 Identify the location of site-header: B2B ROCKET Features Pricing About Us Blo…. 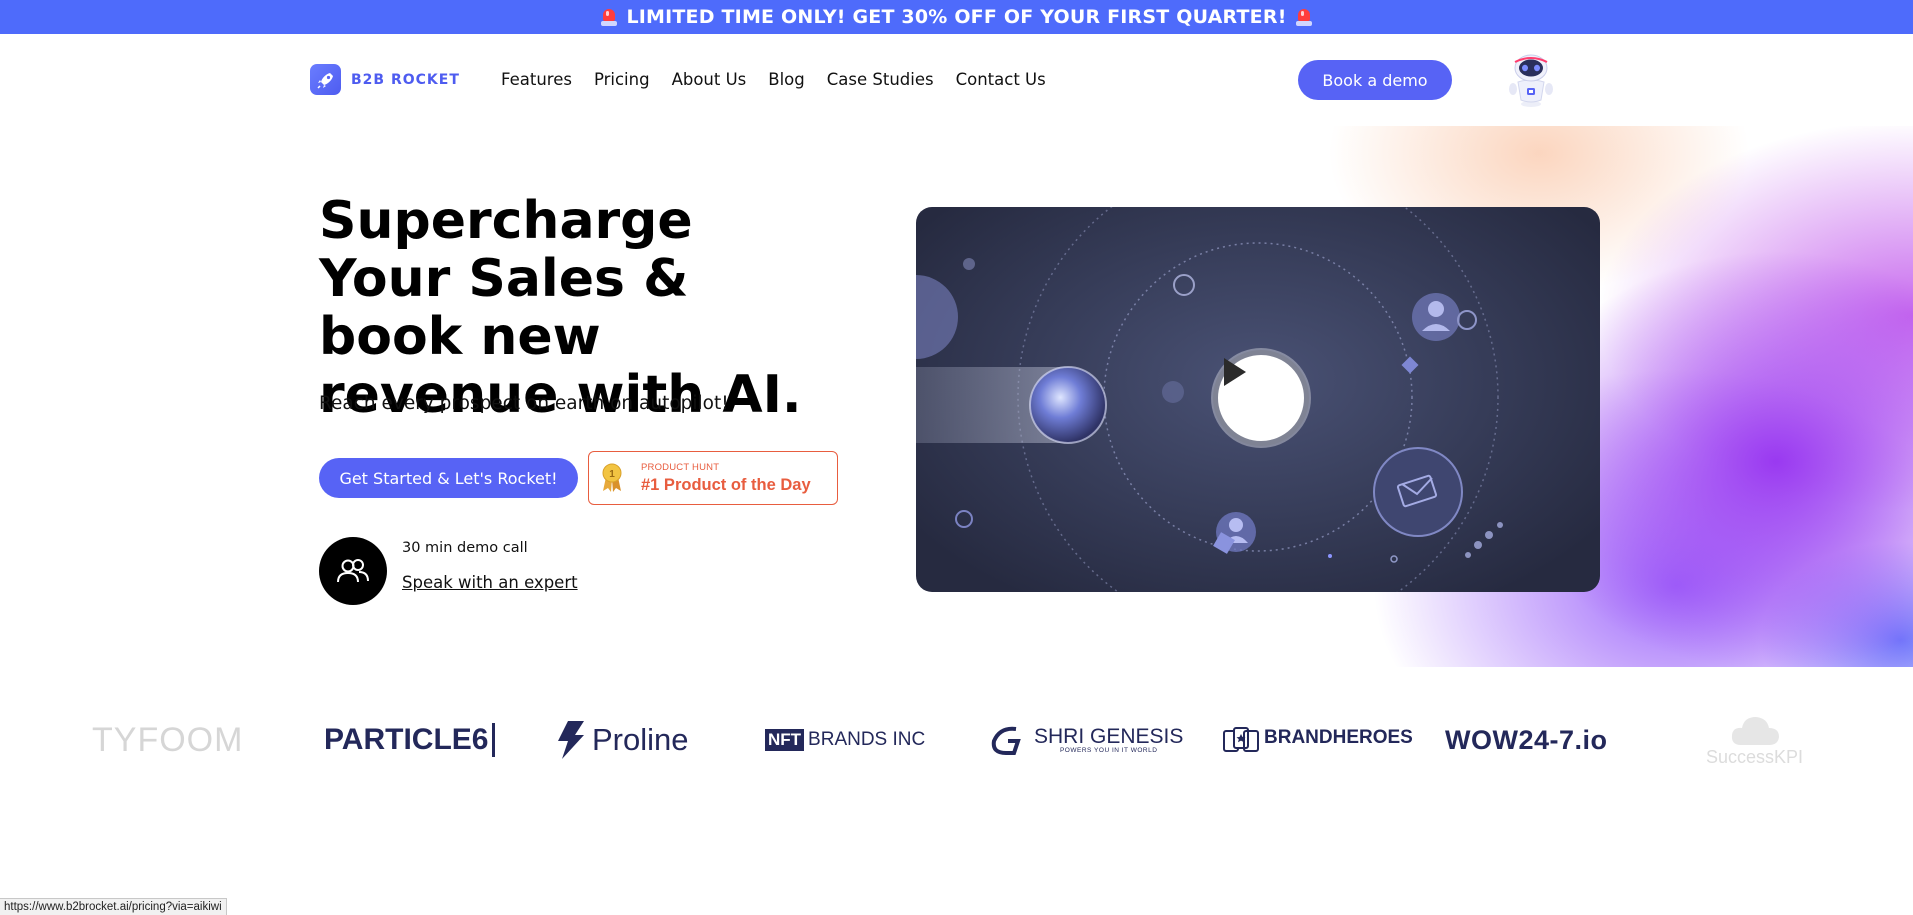
(956, 80).